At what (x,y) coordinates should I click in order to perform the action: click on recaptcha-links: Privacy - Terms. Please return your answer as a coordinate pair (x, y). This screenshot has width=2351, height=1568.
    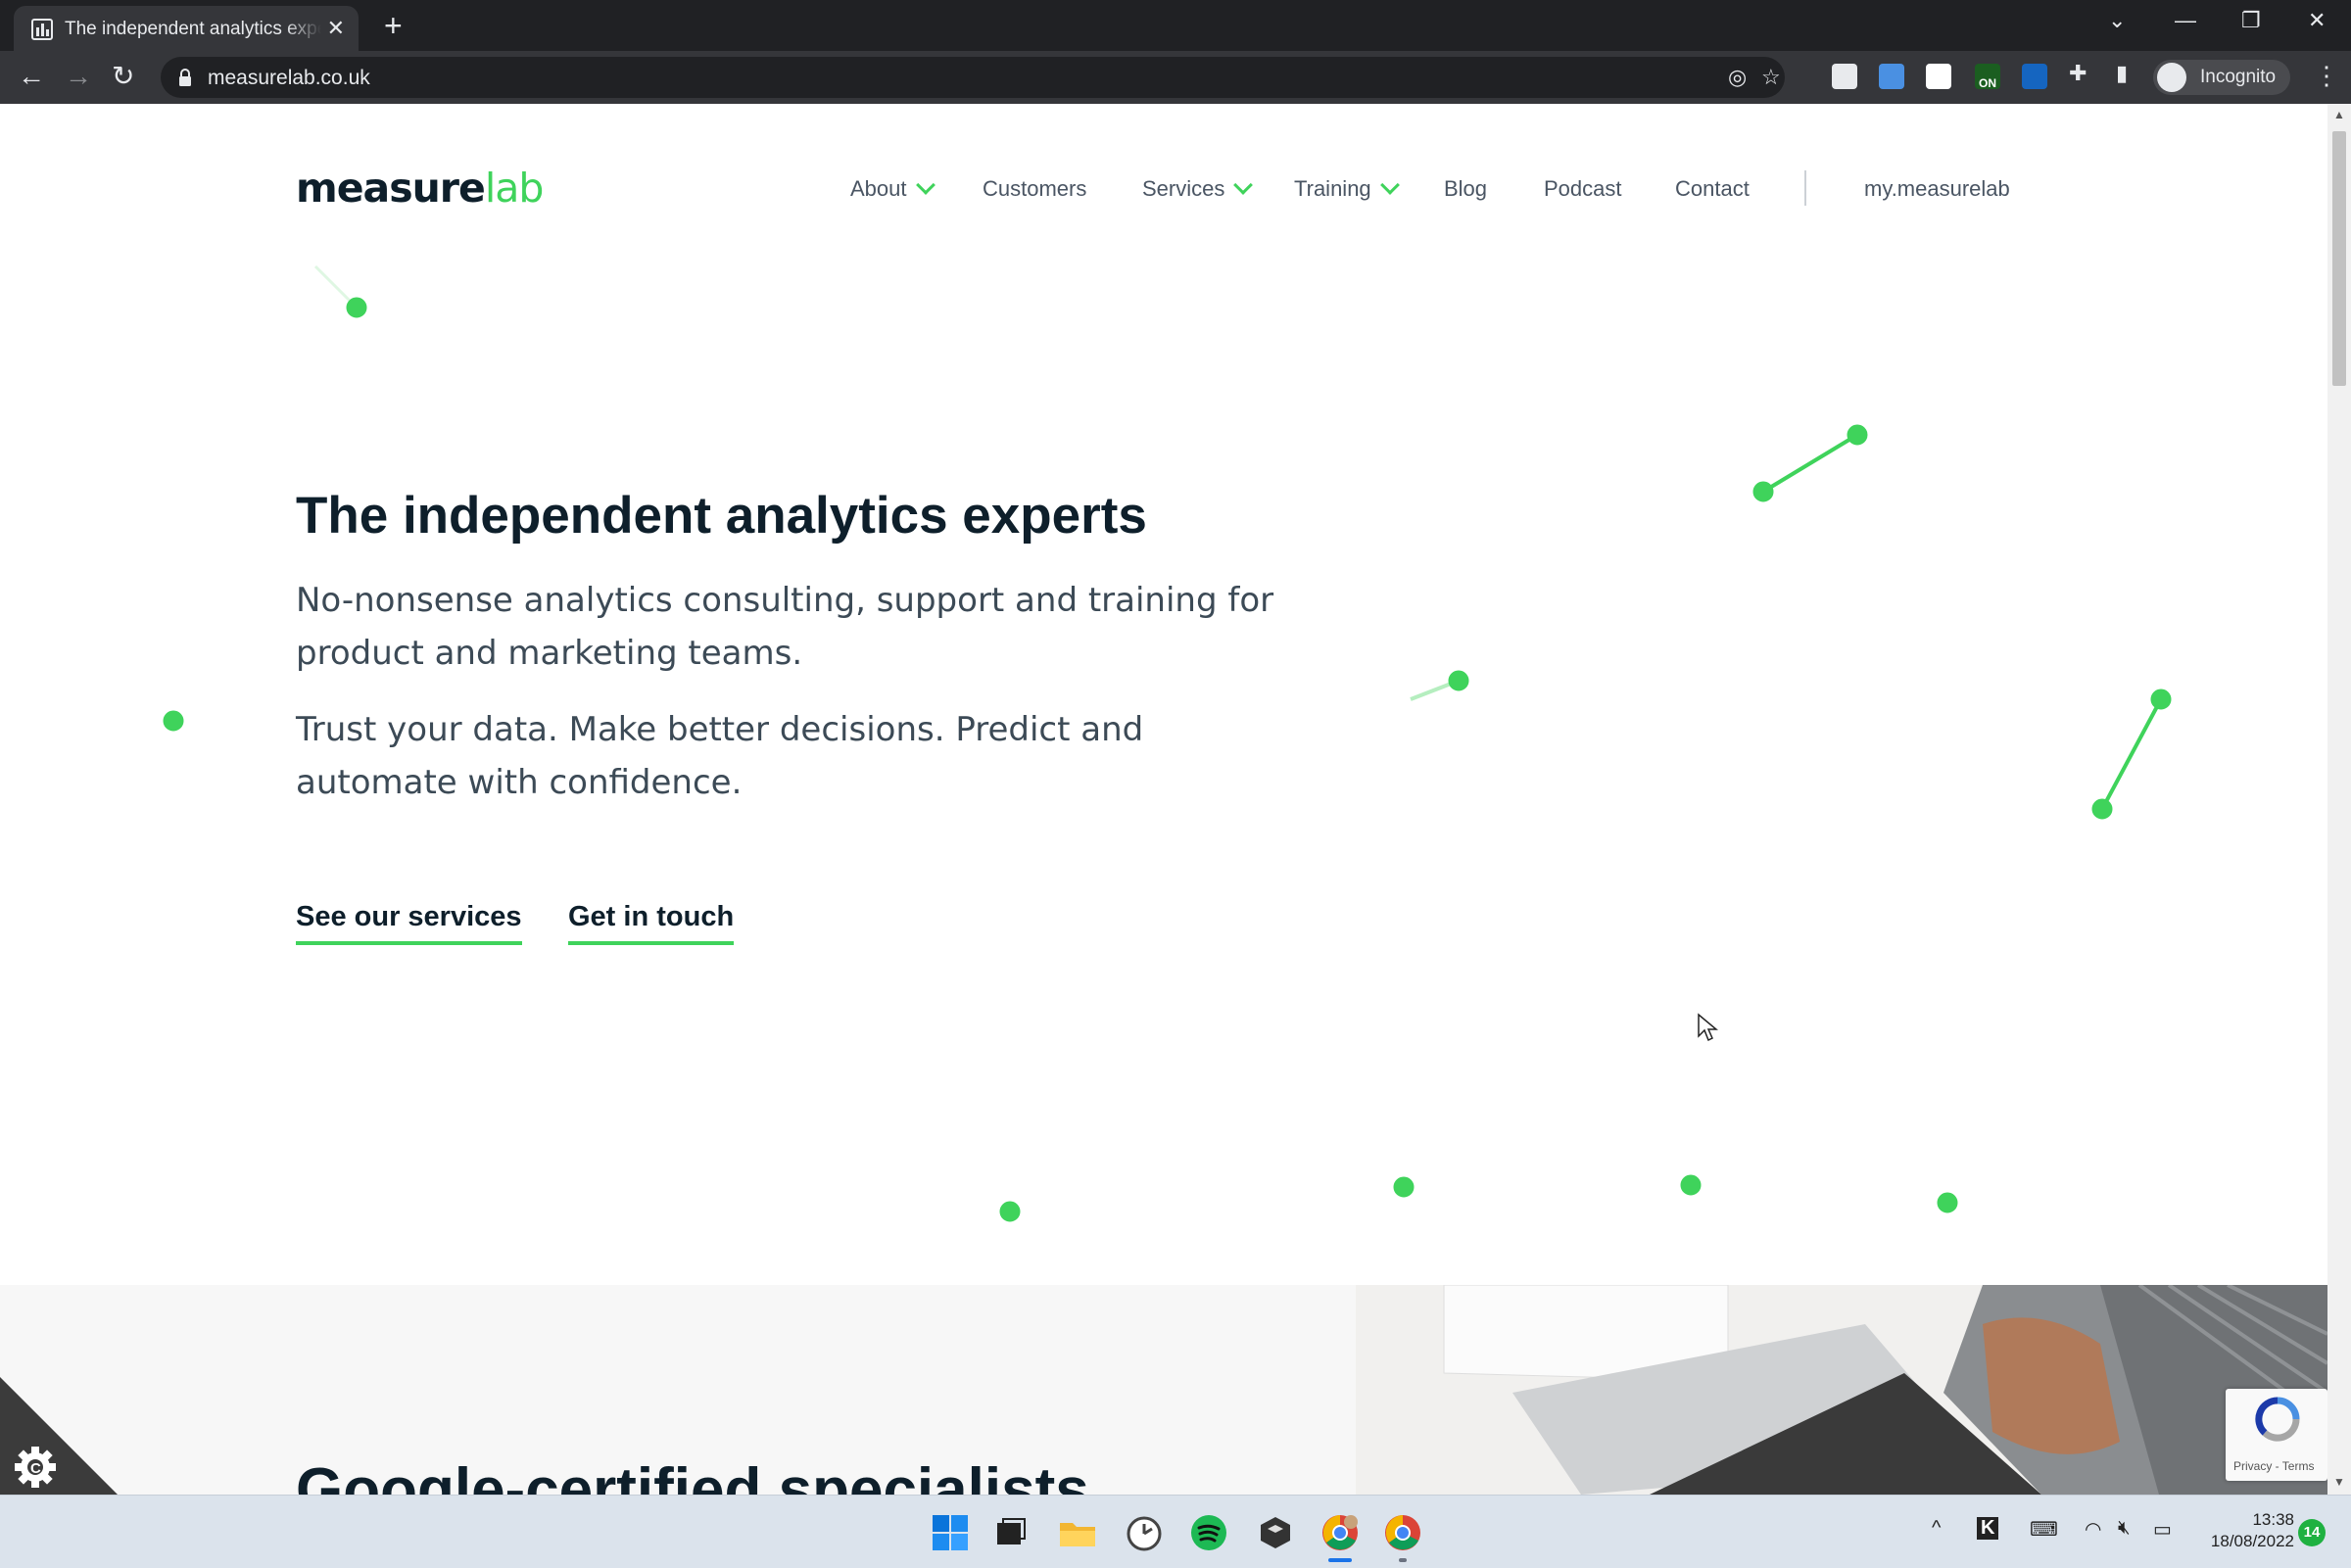
    Looking at the image, I should click on (2274, 1466).